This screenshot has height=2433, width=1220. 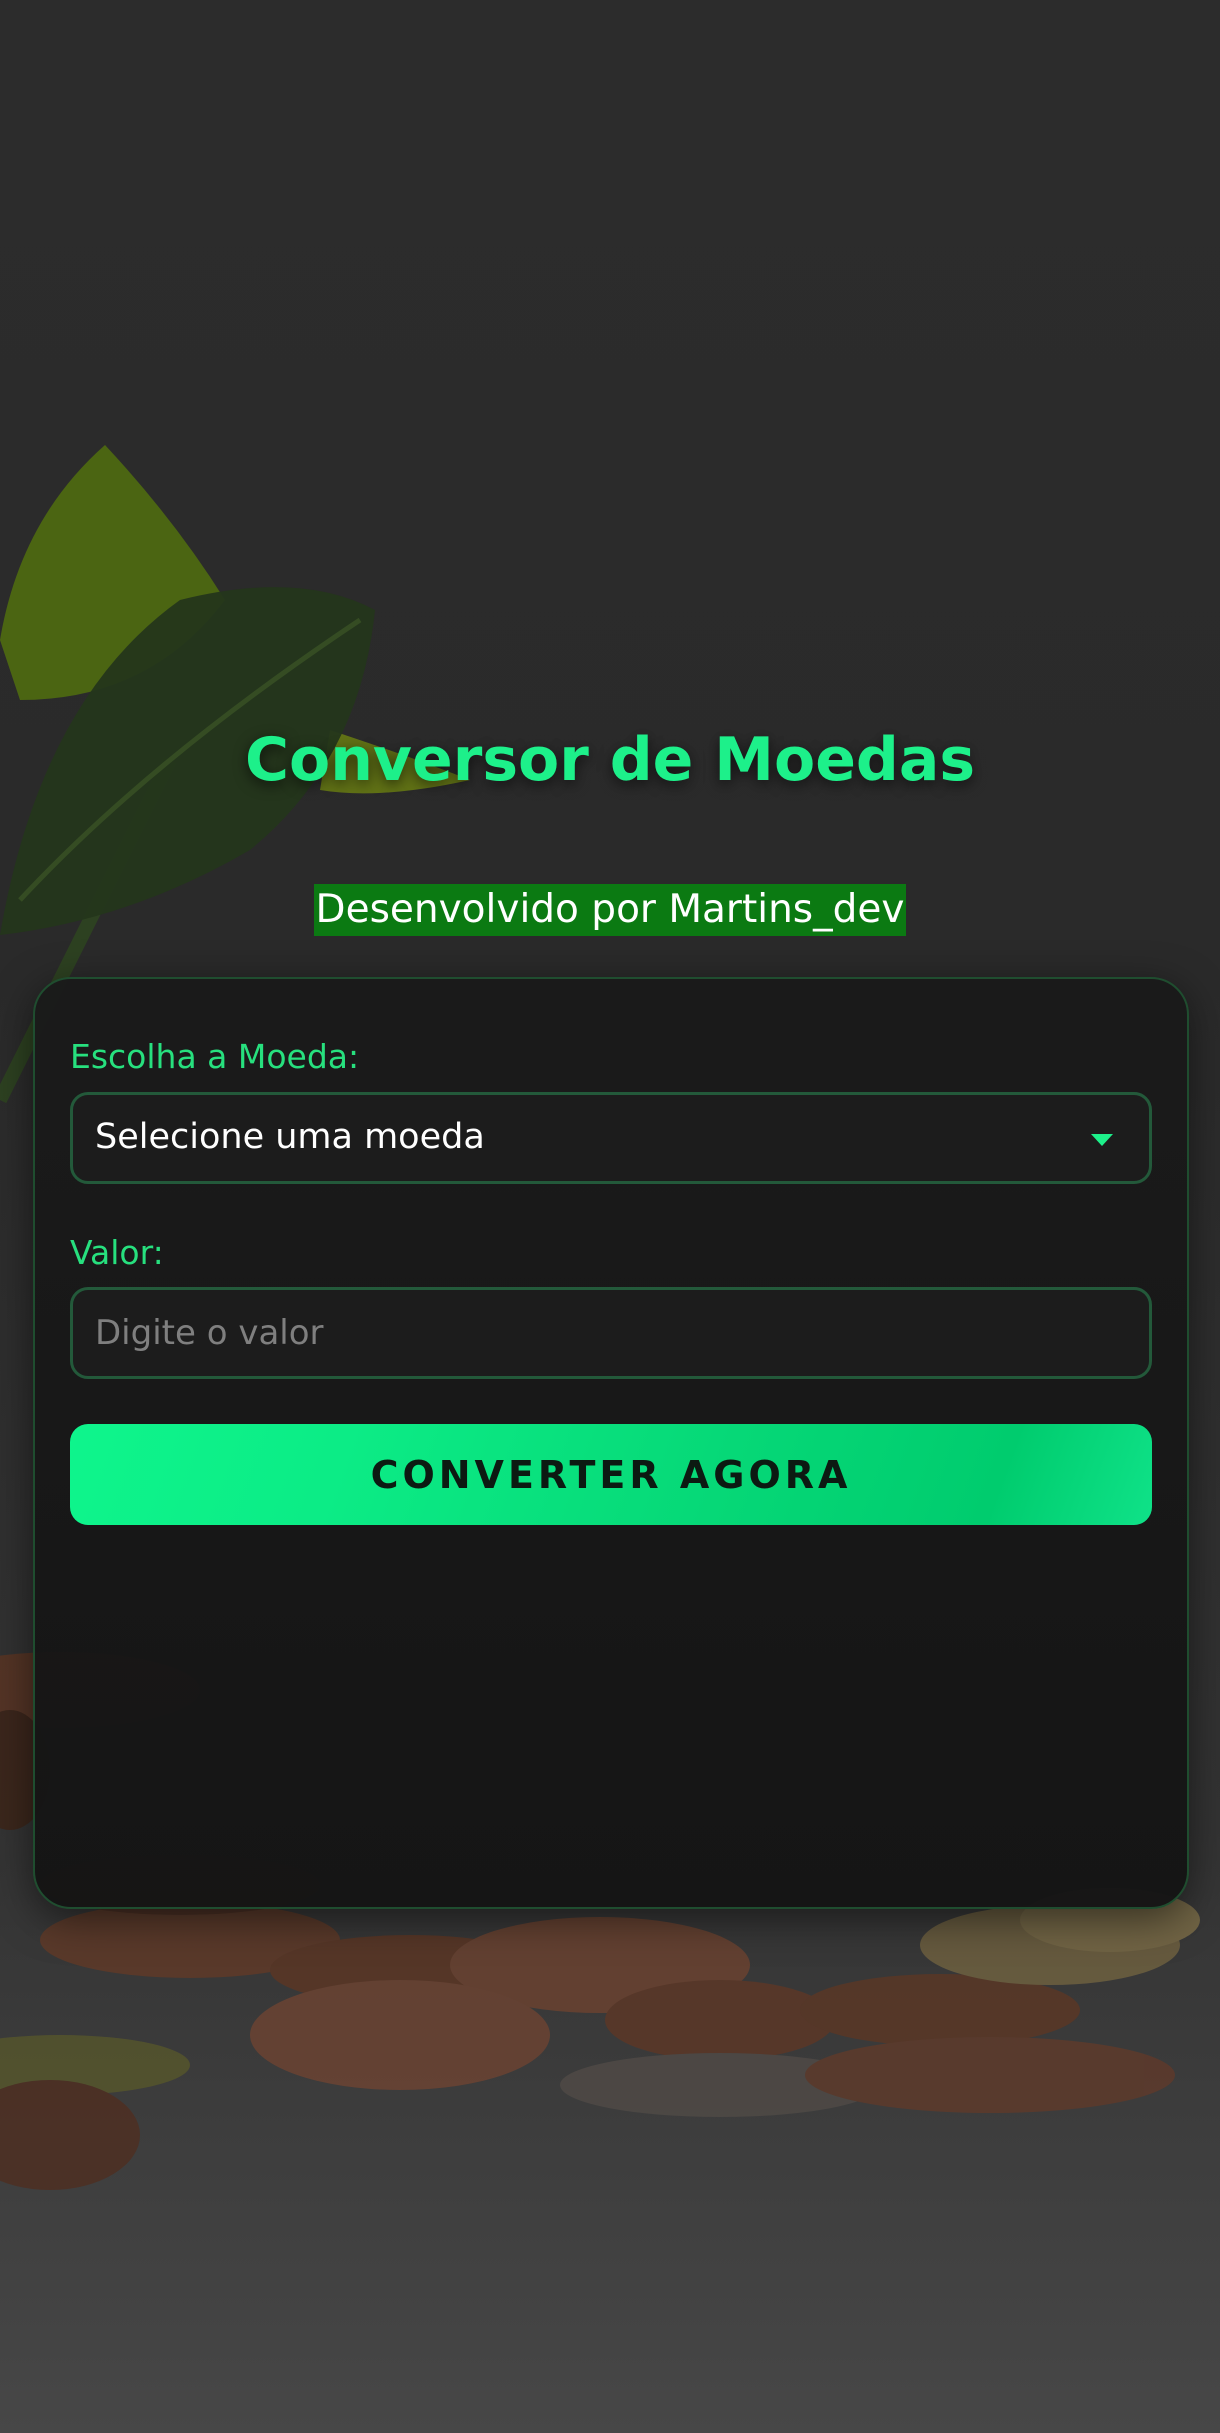 What do you see at coordinates (1102, 1140) in the screenshot?
I see `caret-down-icon` at bounding box center [1102, 1140].